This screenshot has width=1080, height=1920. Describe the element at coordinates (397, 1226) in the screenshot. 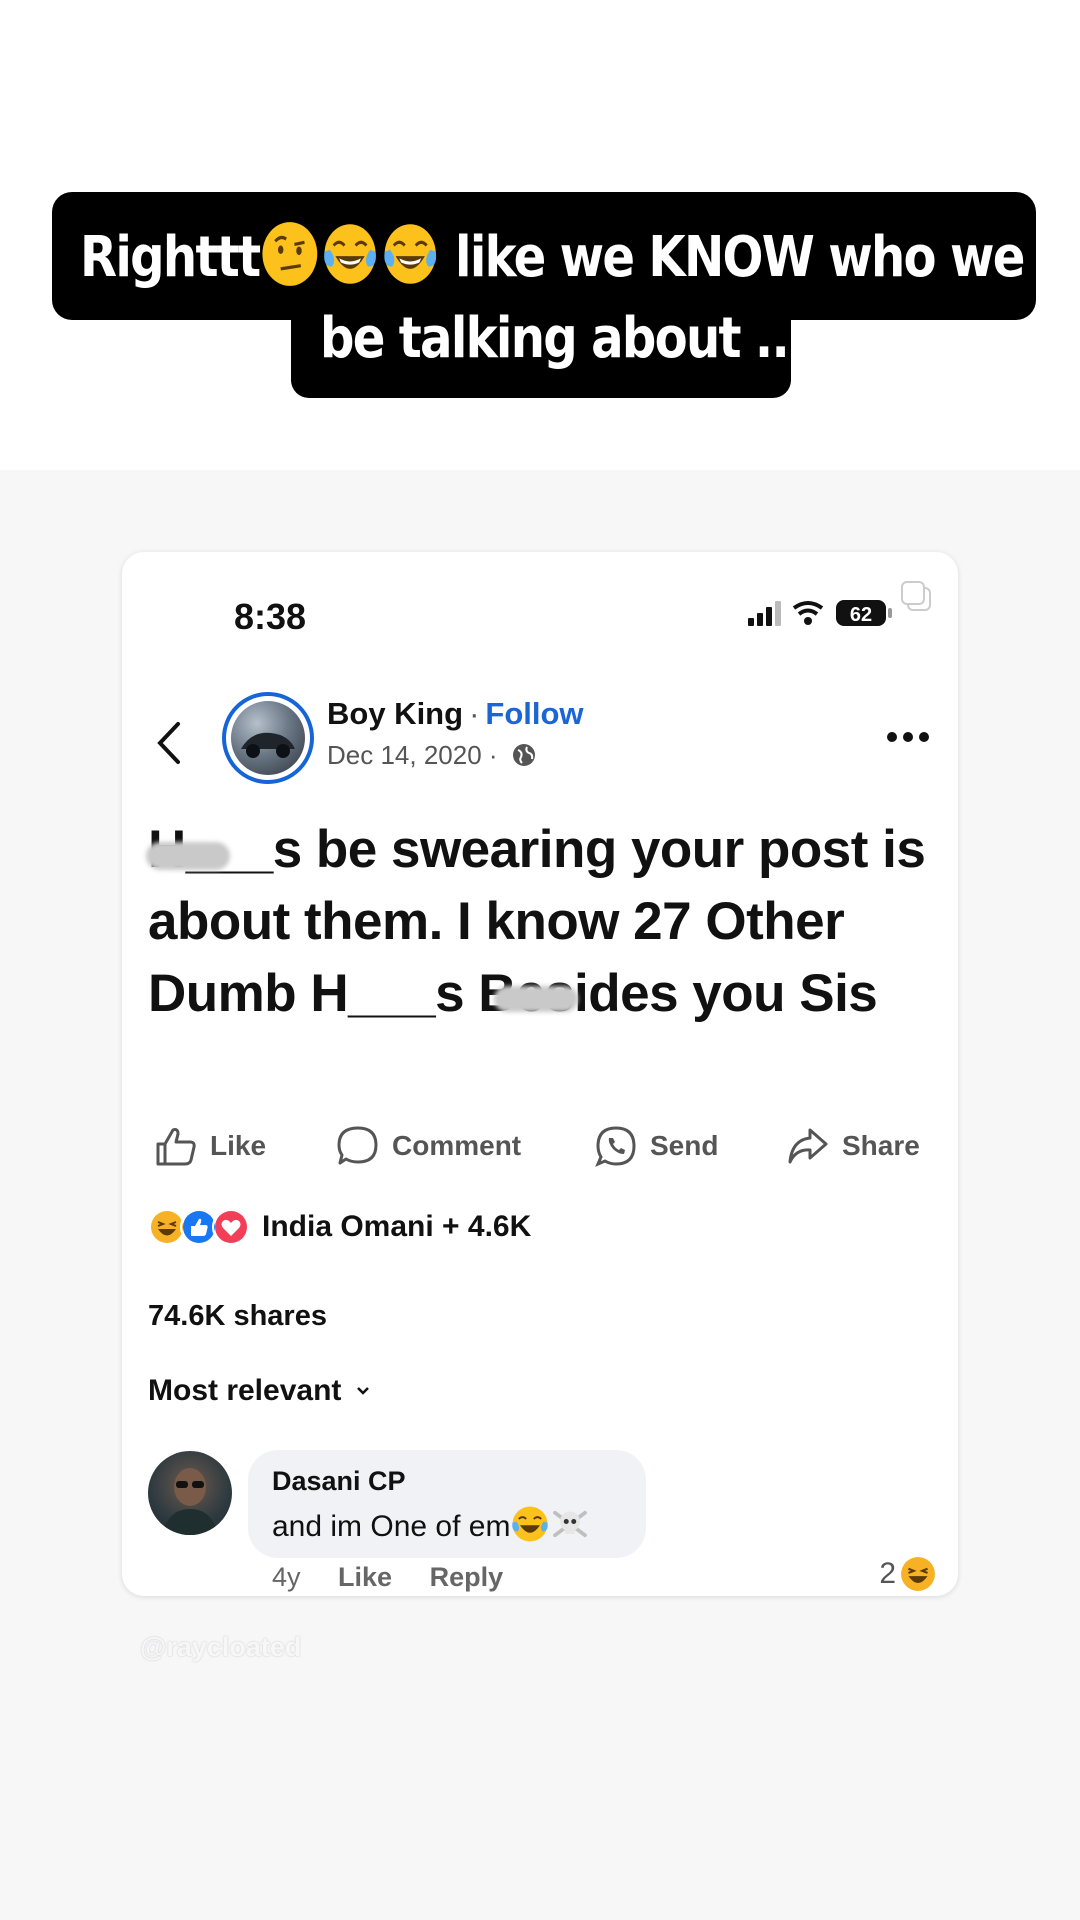

I see `reaction-text: India Omani + 4.6K` at that location.